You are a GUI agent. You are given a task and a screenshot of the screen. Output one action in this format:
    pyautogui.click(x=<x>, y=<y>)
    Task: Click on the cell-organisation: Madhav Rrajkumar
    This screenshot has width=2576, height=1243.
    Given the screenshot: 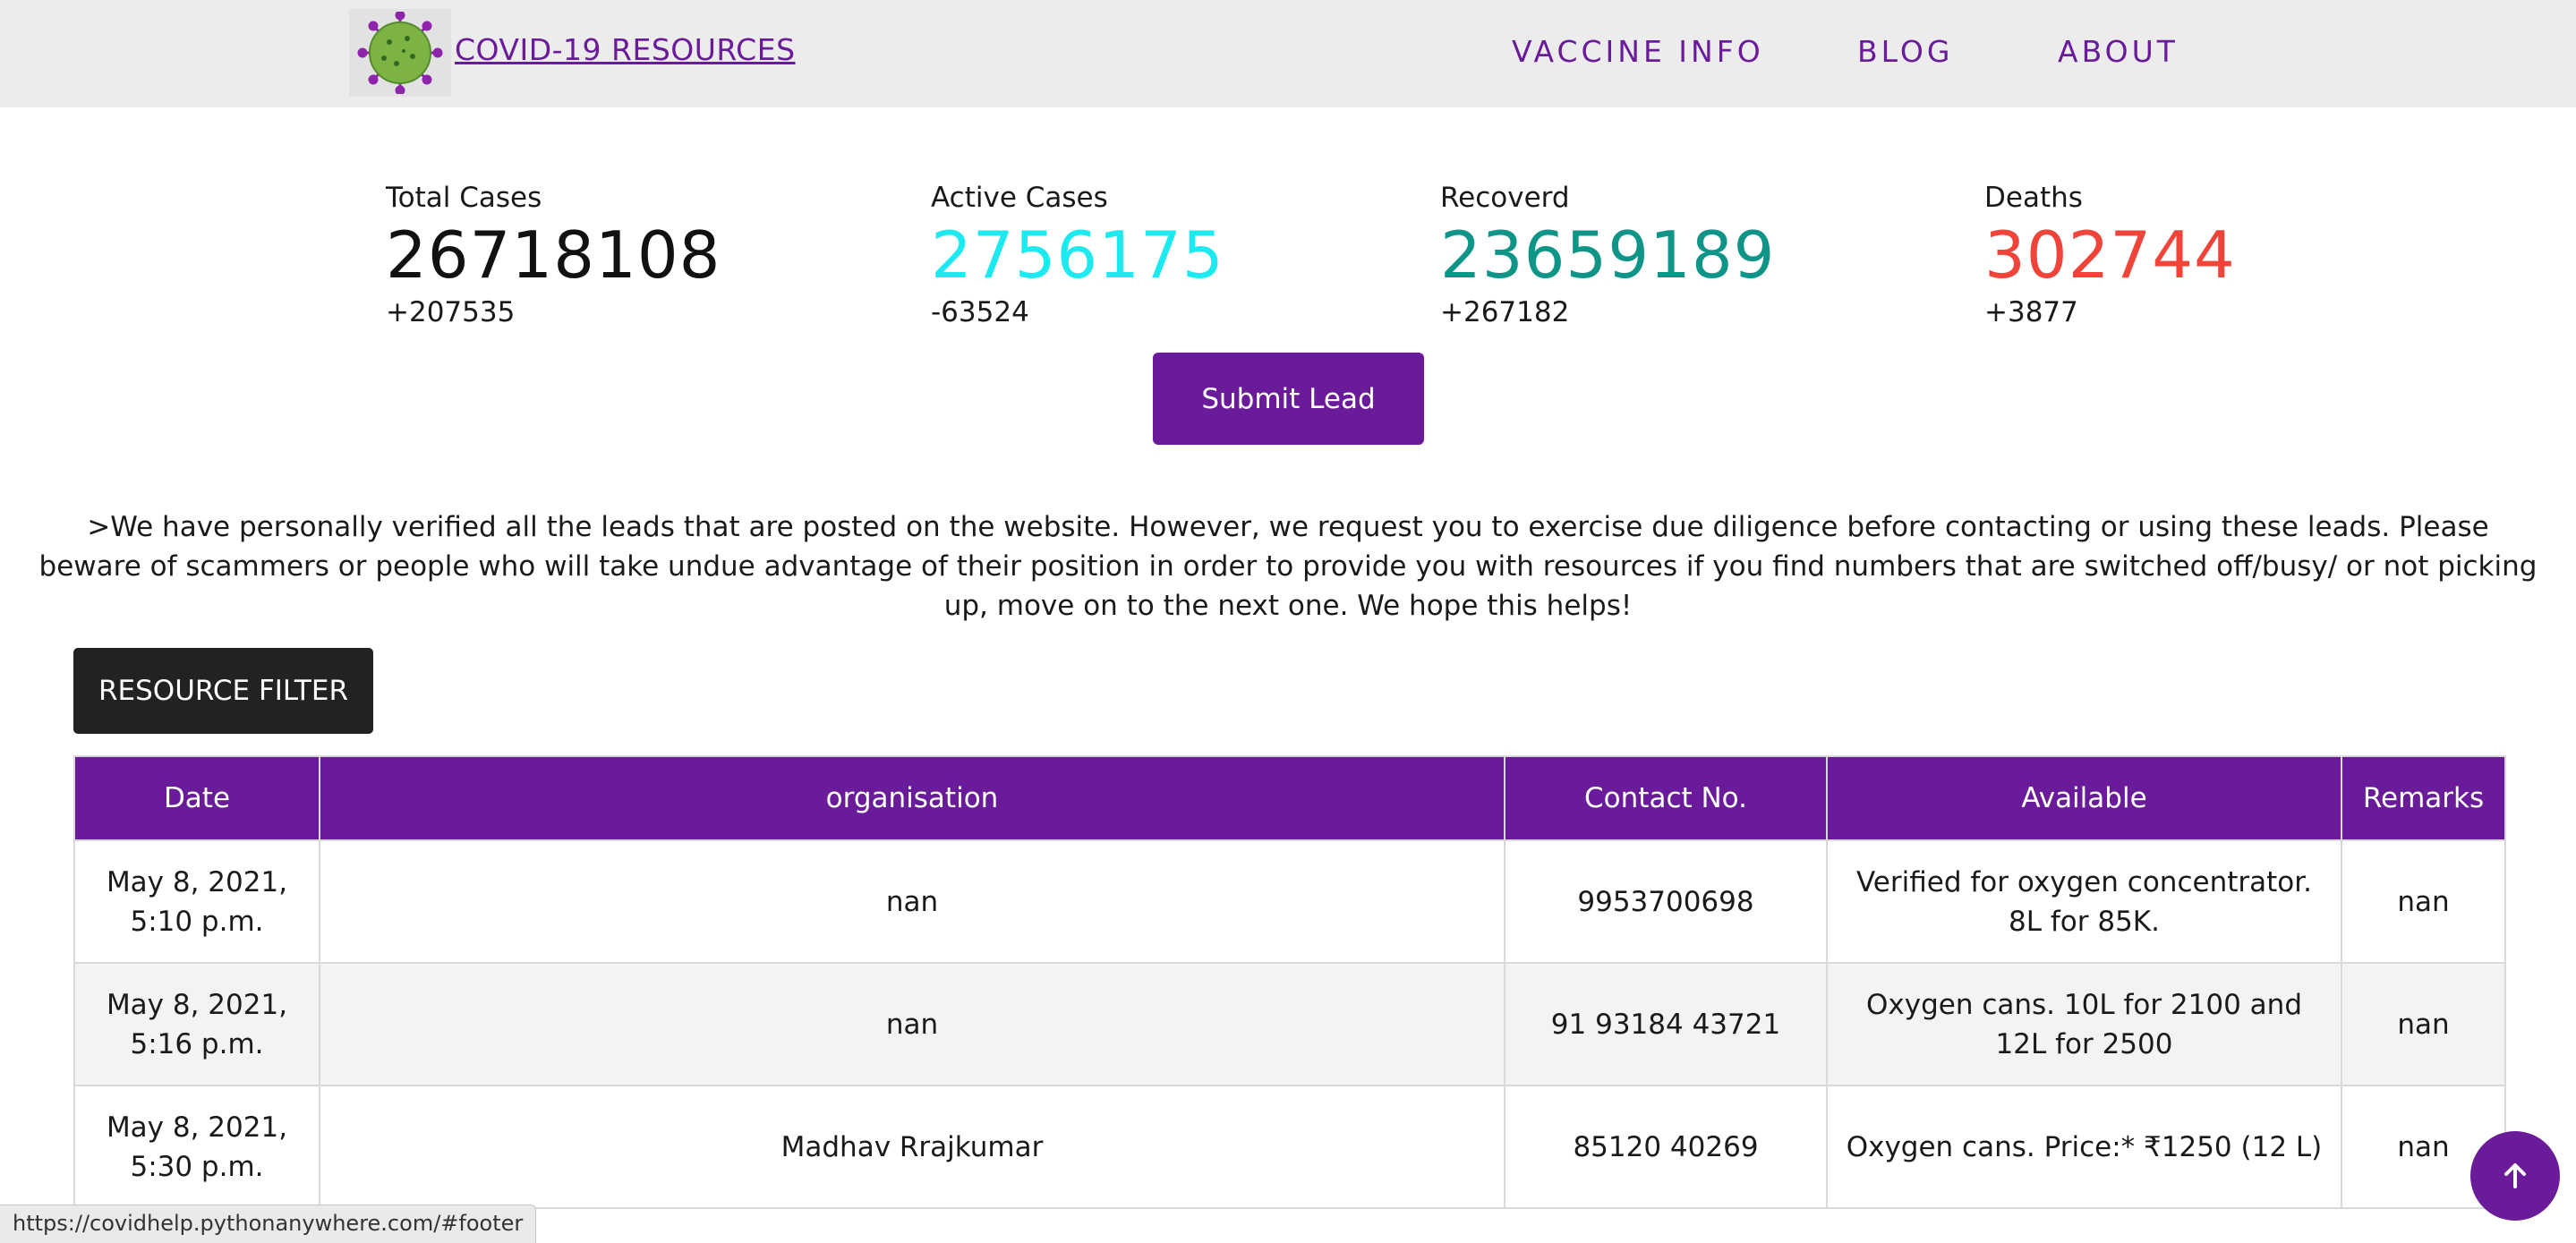 What is the action you would take?
    pyautogui.click(x=912, y=1147)
    